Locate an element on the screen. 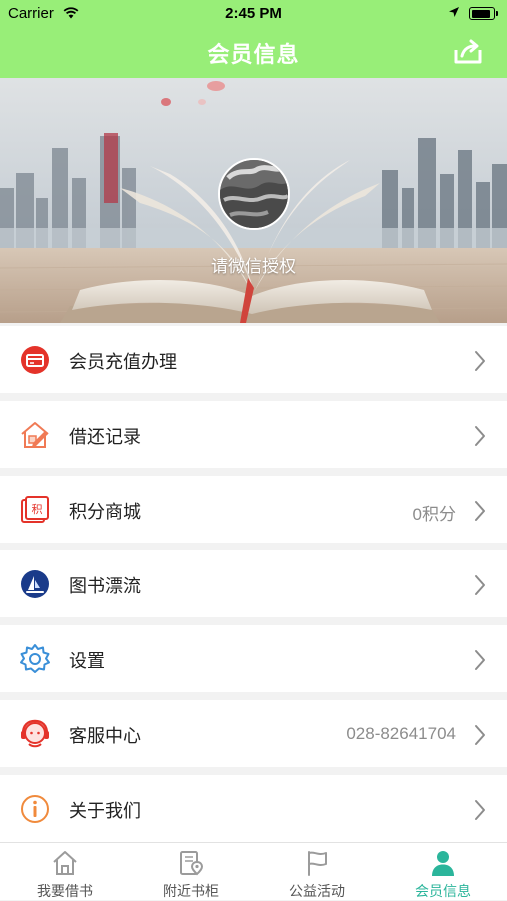  avatar-image is located at coordinates (254, 194).